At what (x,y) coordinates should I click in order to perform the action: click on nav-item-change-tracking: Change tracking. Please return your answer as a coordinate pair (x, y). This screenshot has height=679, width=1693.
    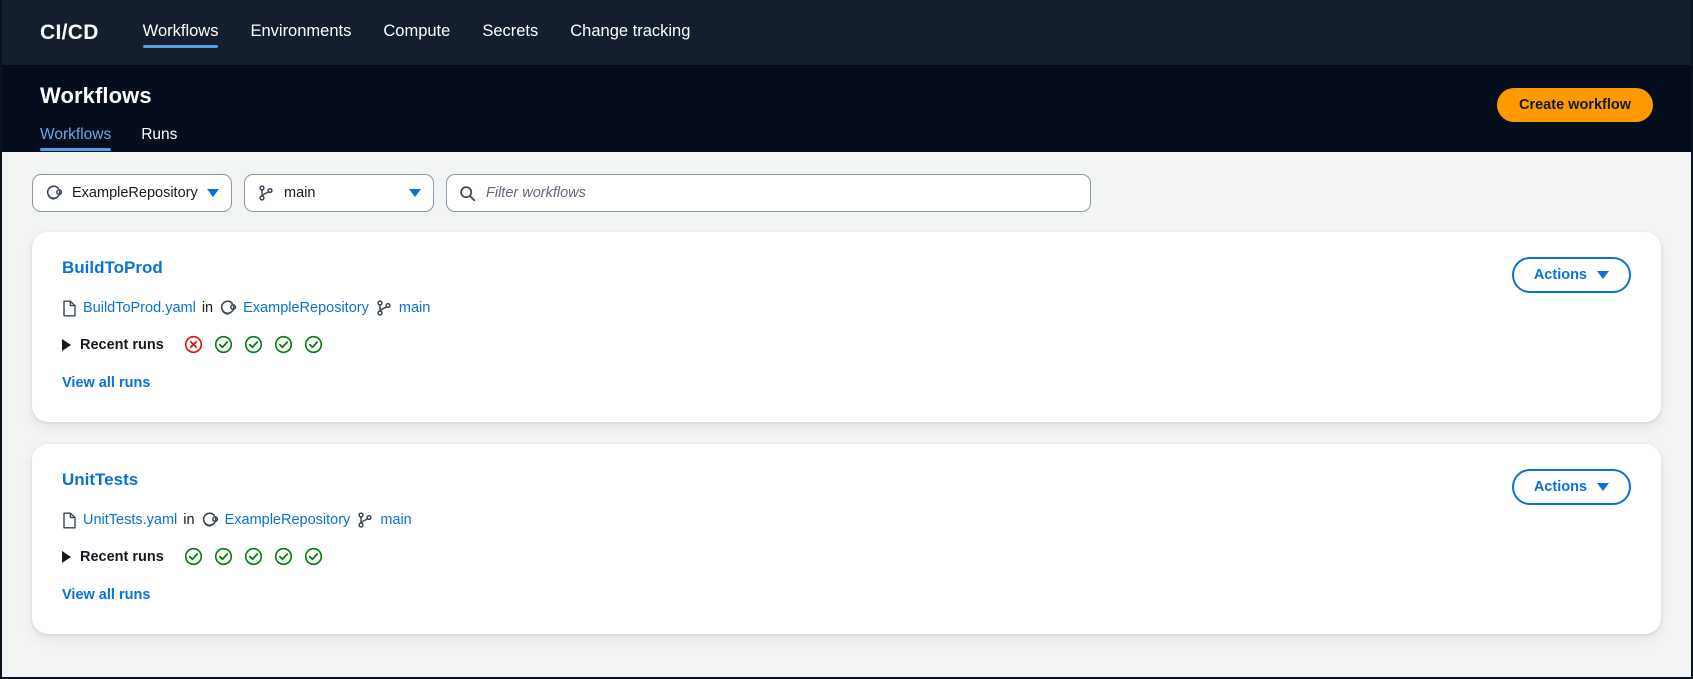
    Looking at the image, I should click on (630, 33).